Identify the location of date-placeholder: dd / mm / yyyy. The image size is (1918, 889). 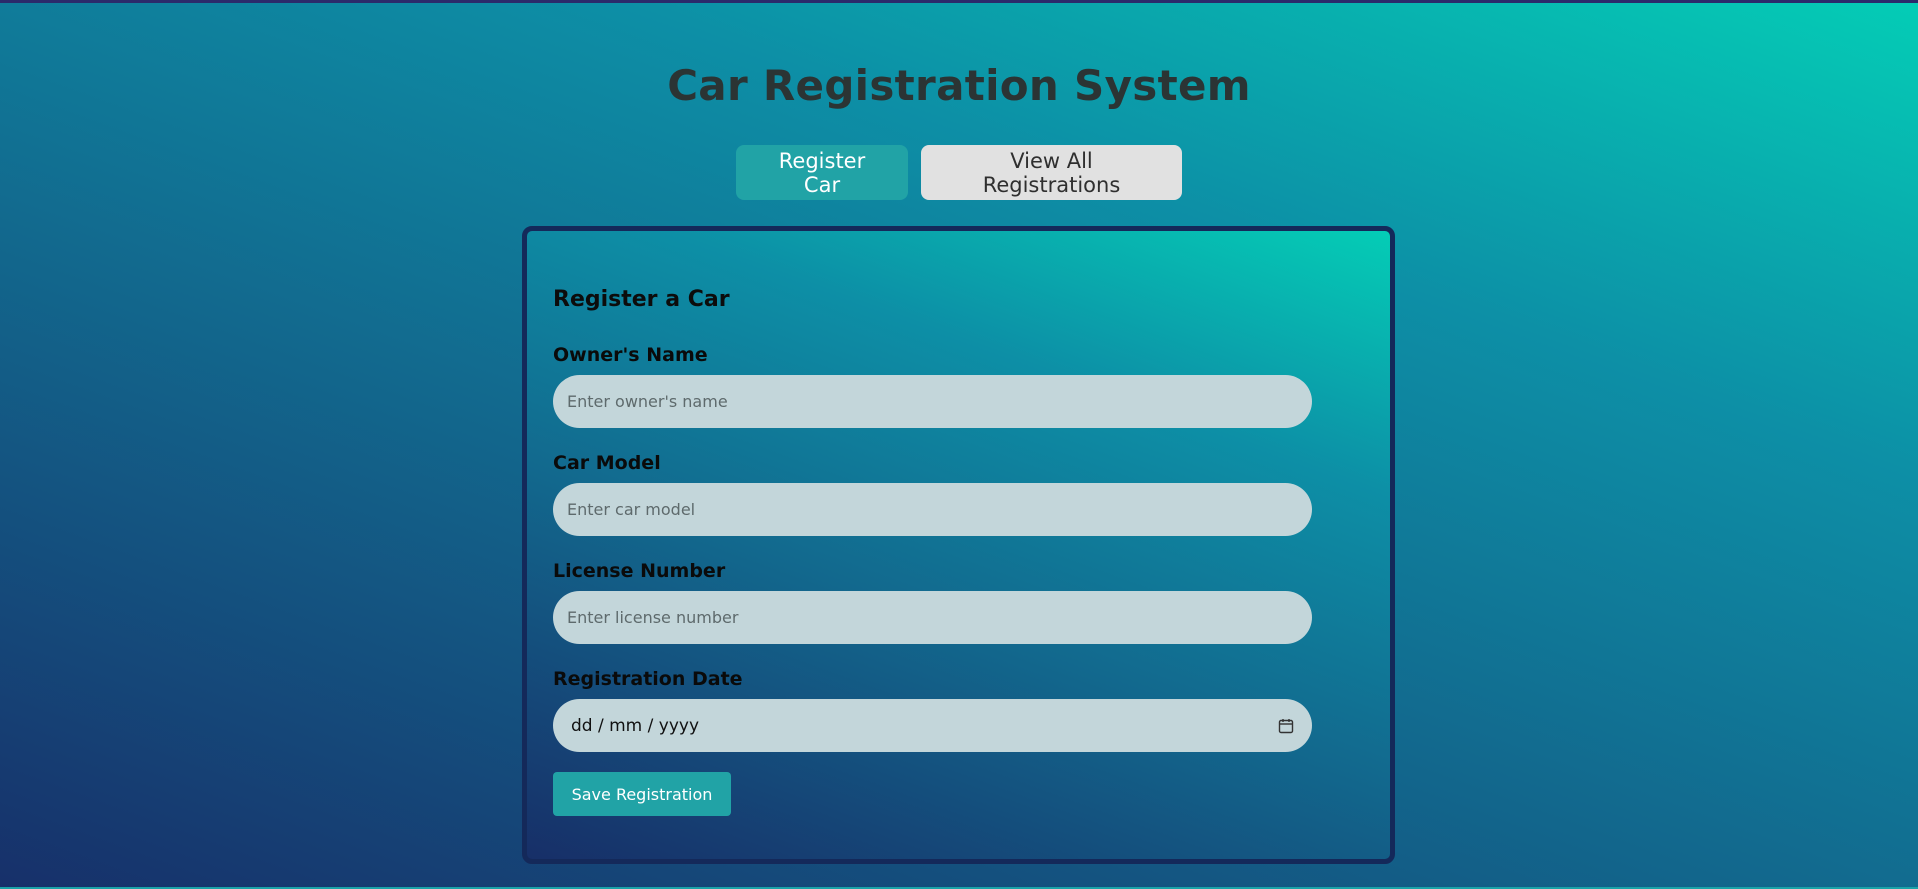
(635, 725).